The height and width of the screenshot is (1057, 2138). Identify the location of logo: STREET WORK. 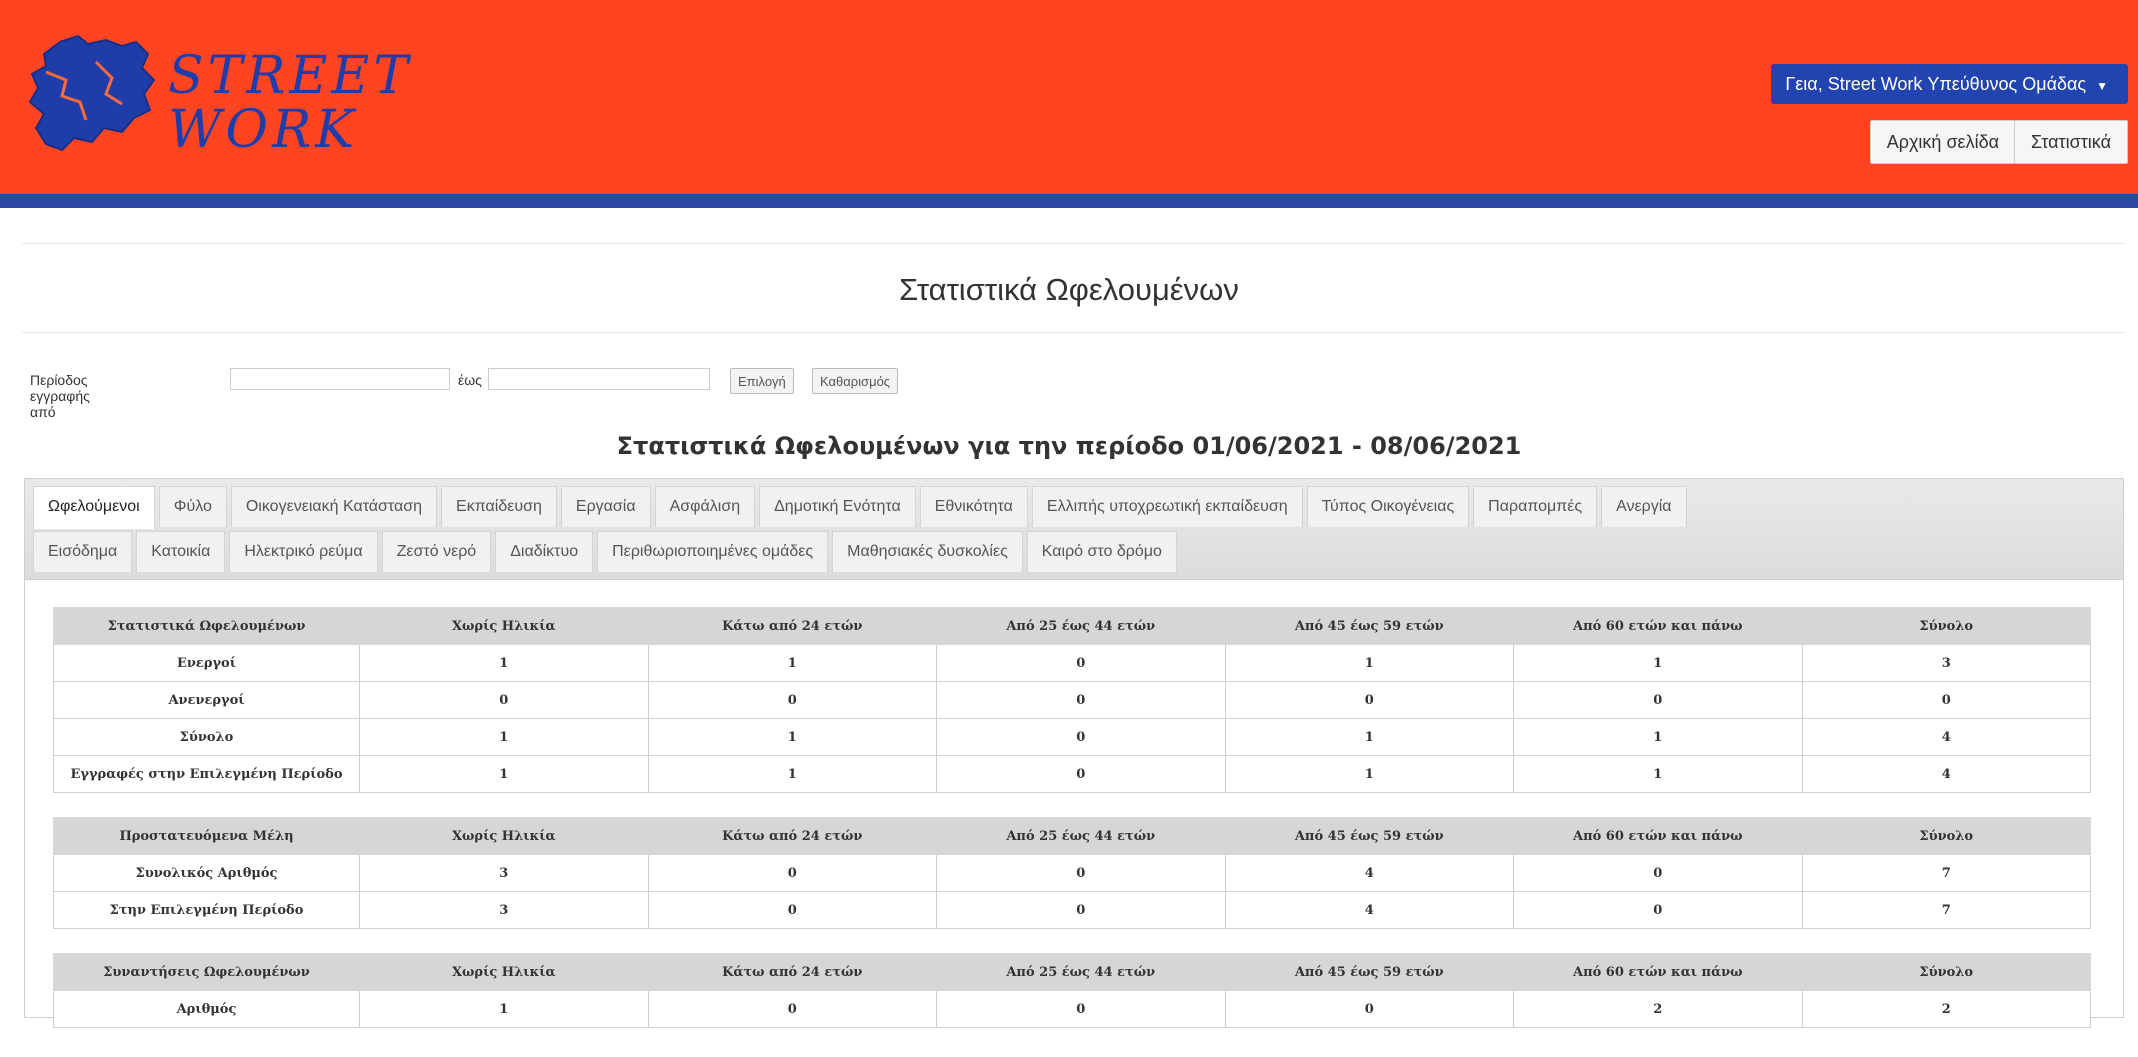
(217, 102).